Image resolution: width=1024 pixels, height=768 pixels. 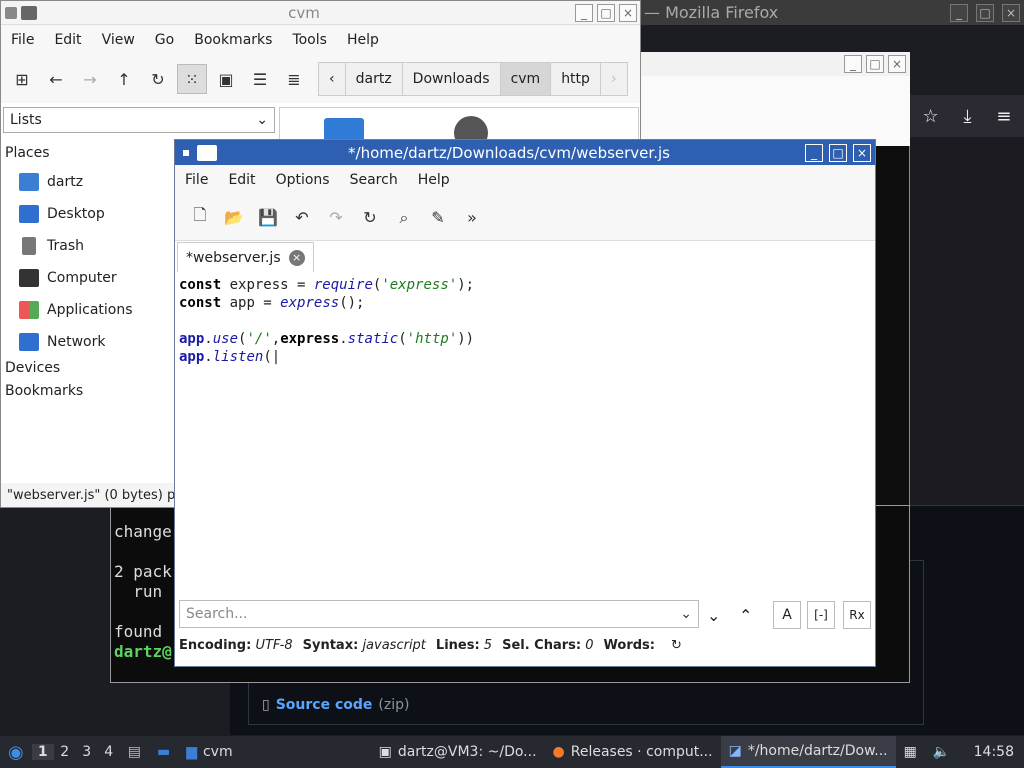 I want to click on match-case-icon: A, so click(x=787, y=615).